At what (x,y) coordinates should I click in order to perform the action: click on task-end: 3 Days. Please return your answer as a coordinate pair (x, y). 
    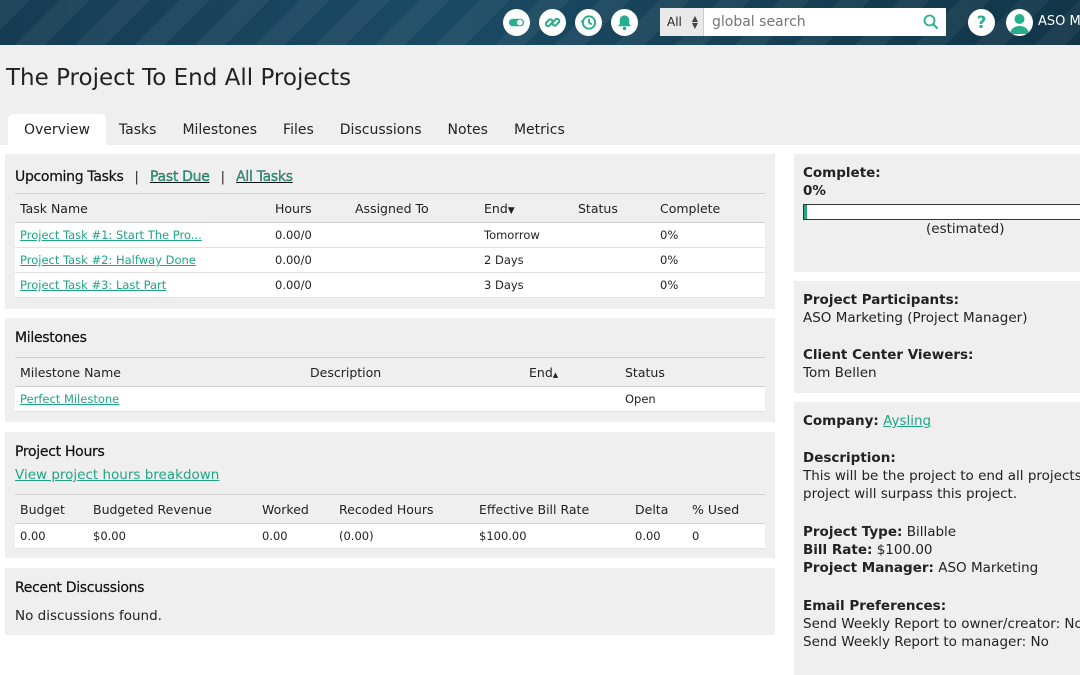
    Looking at the image, I should click on (526, 285).